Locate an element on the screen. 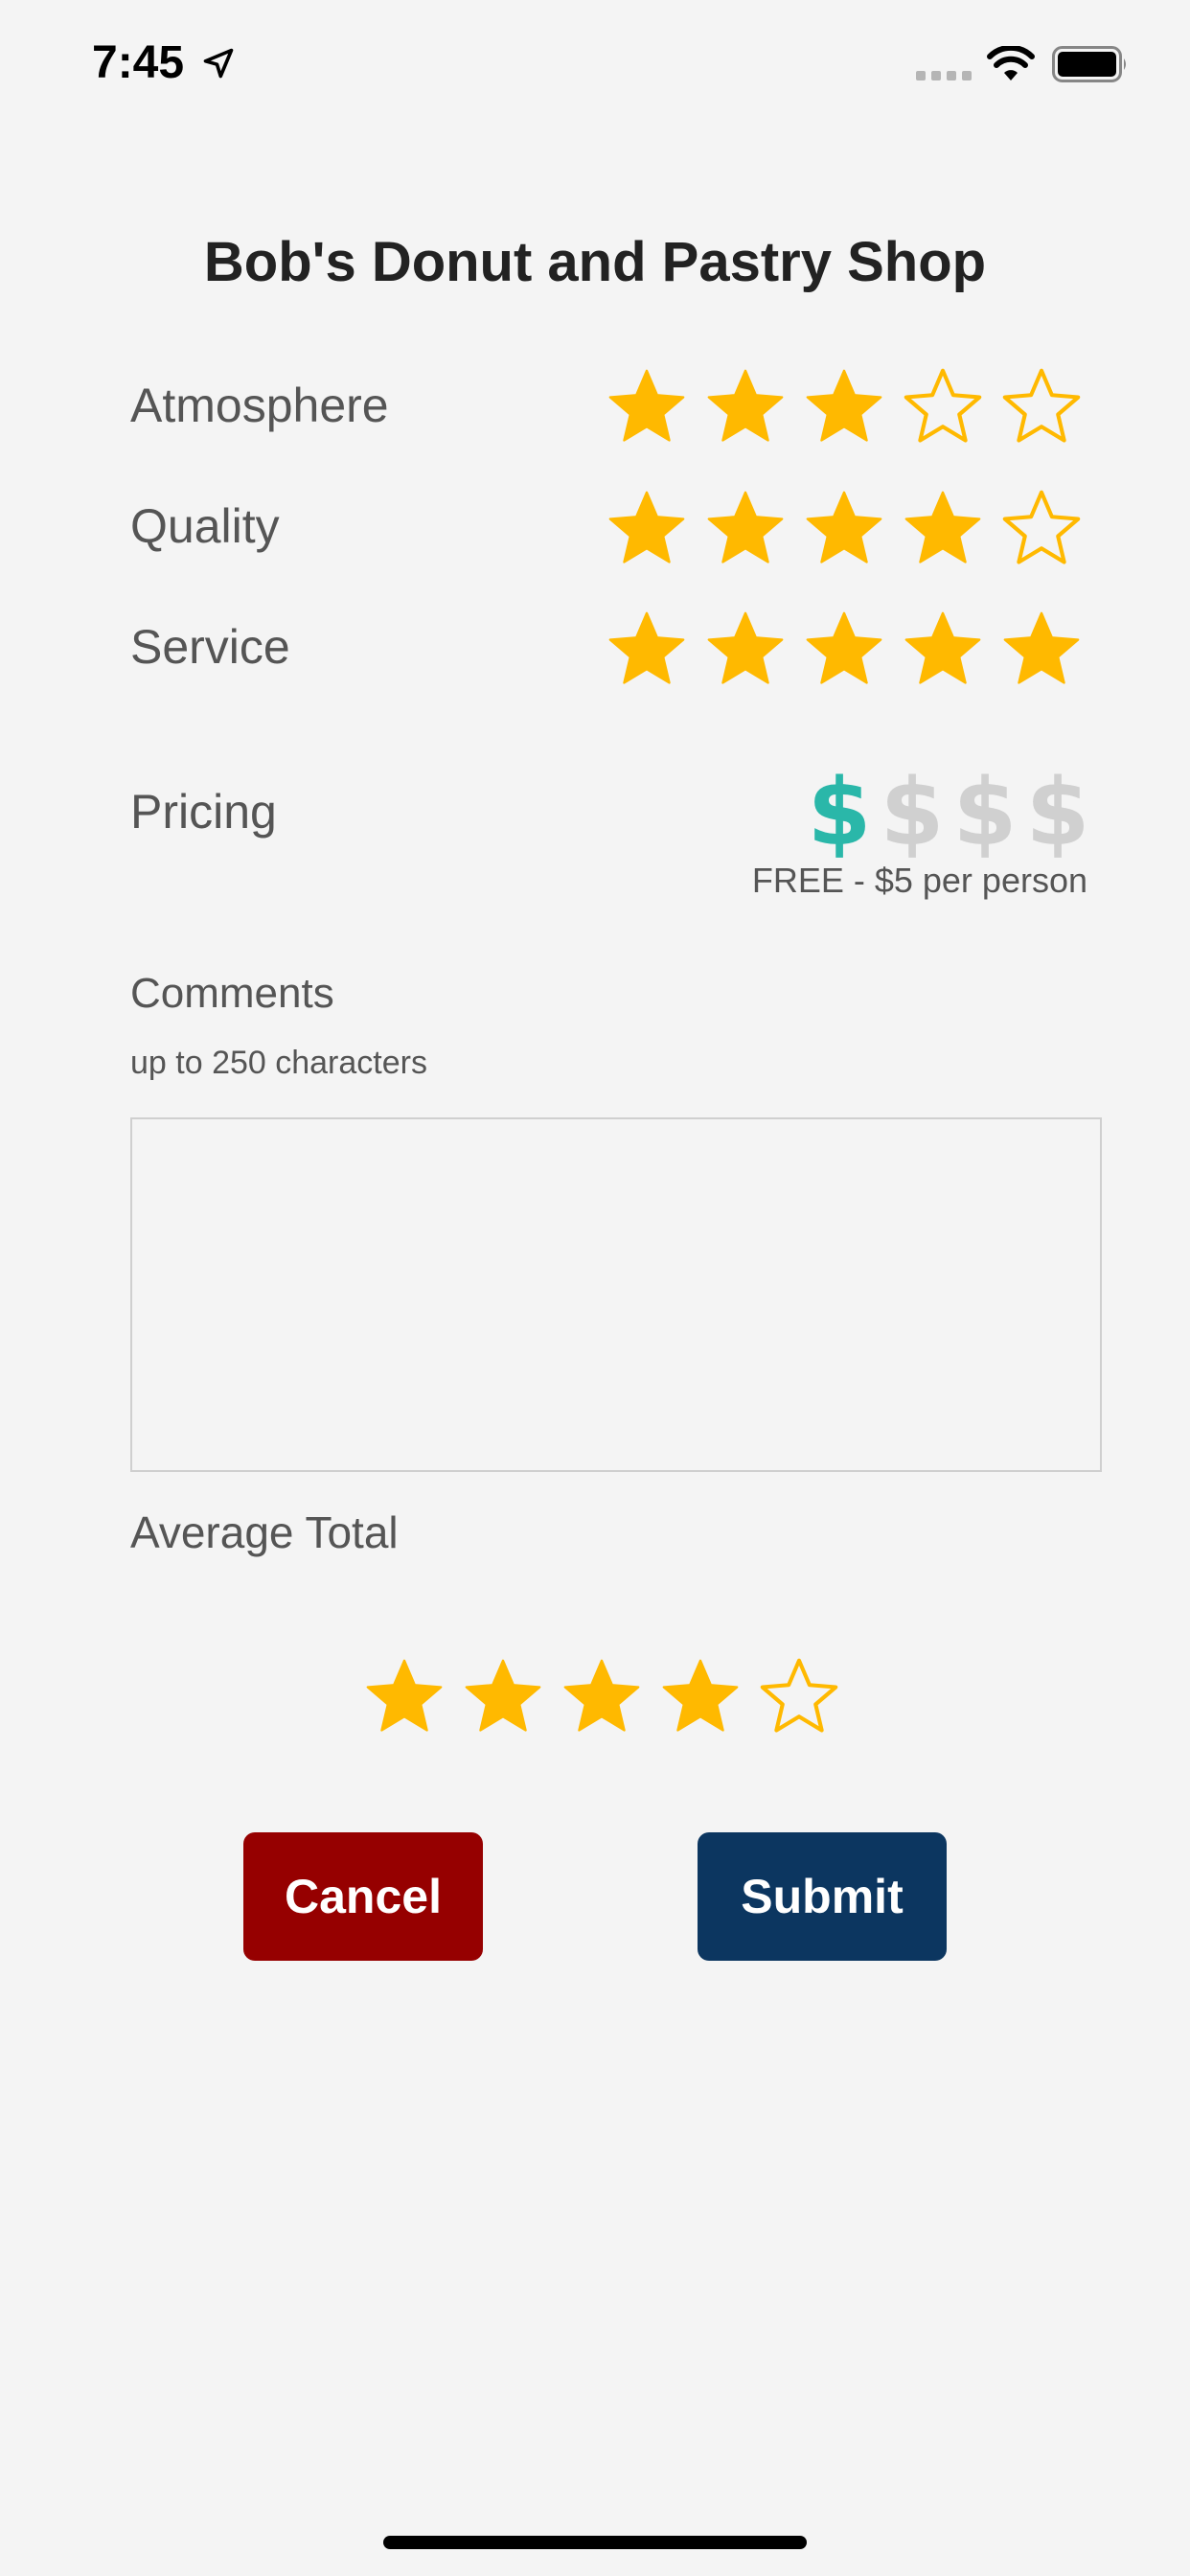 The height and width of the screenshot is (2576, 1190). wifi-icon is located at coordinates (1011, 63).